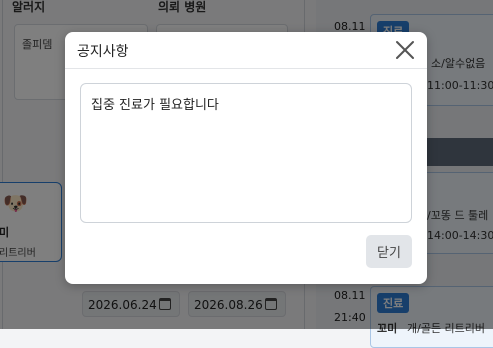 Image resolution: width=493 pixels, height=348 pixels. What do you see at coordinates (405, 50) in the screenshot?
I see `close-x-icon` at bounding box center [405, 50].